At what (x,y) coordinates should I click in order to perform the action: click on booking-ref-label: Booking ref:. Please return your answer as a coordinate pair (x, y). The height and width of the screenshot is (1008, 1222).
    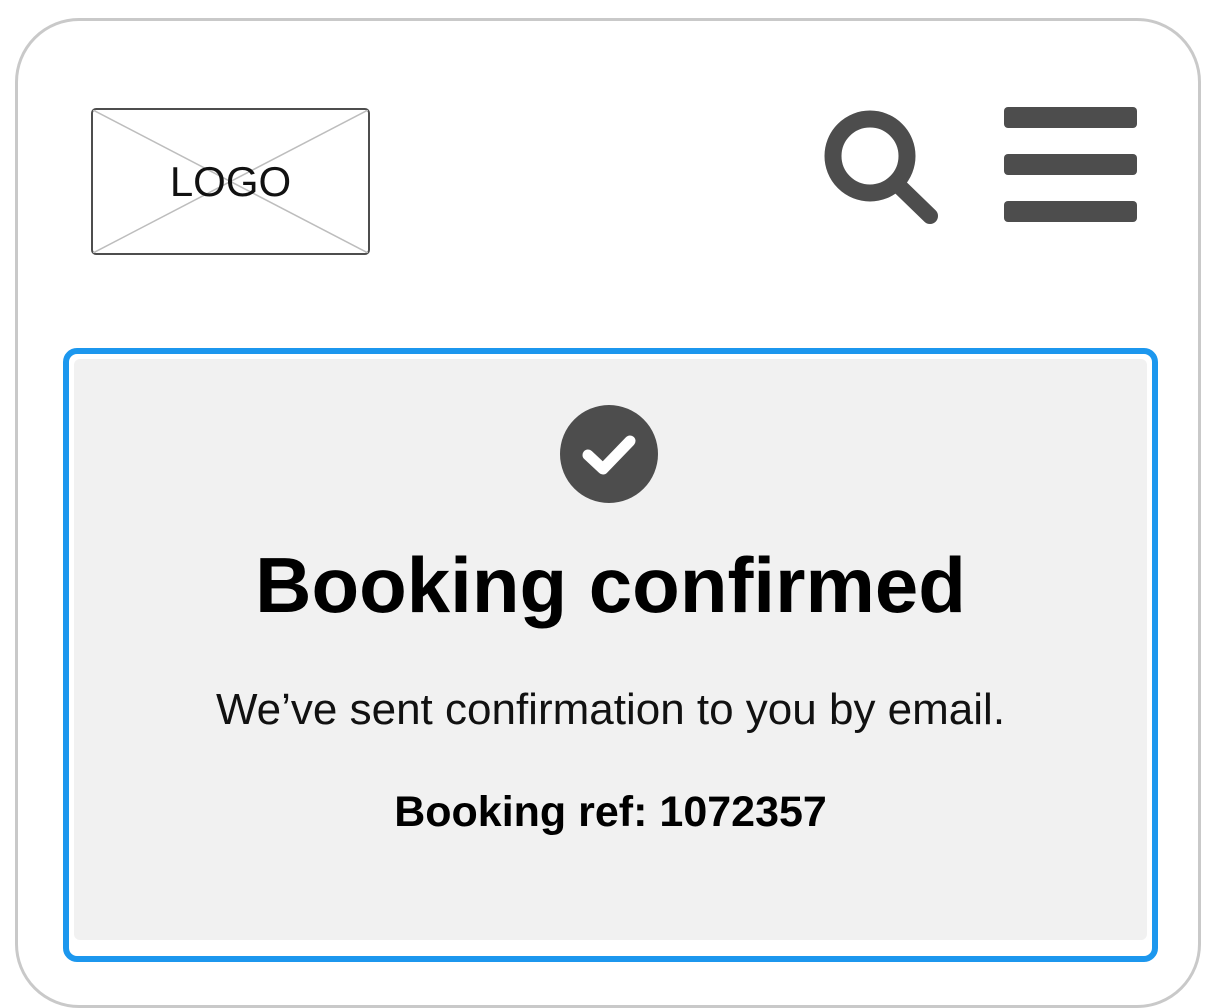
    Looking at the image, I should click on (521, 812).